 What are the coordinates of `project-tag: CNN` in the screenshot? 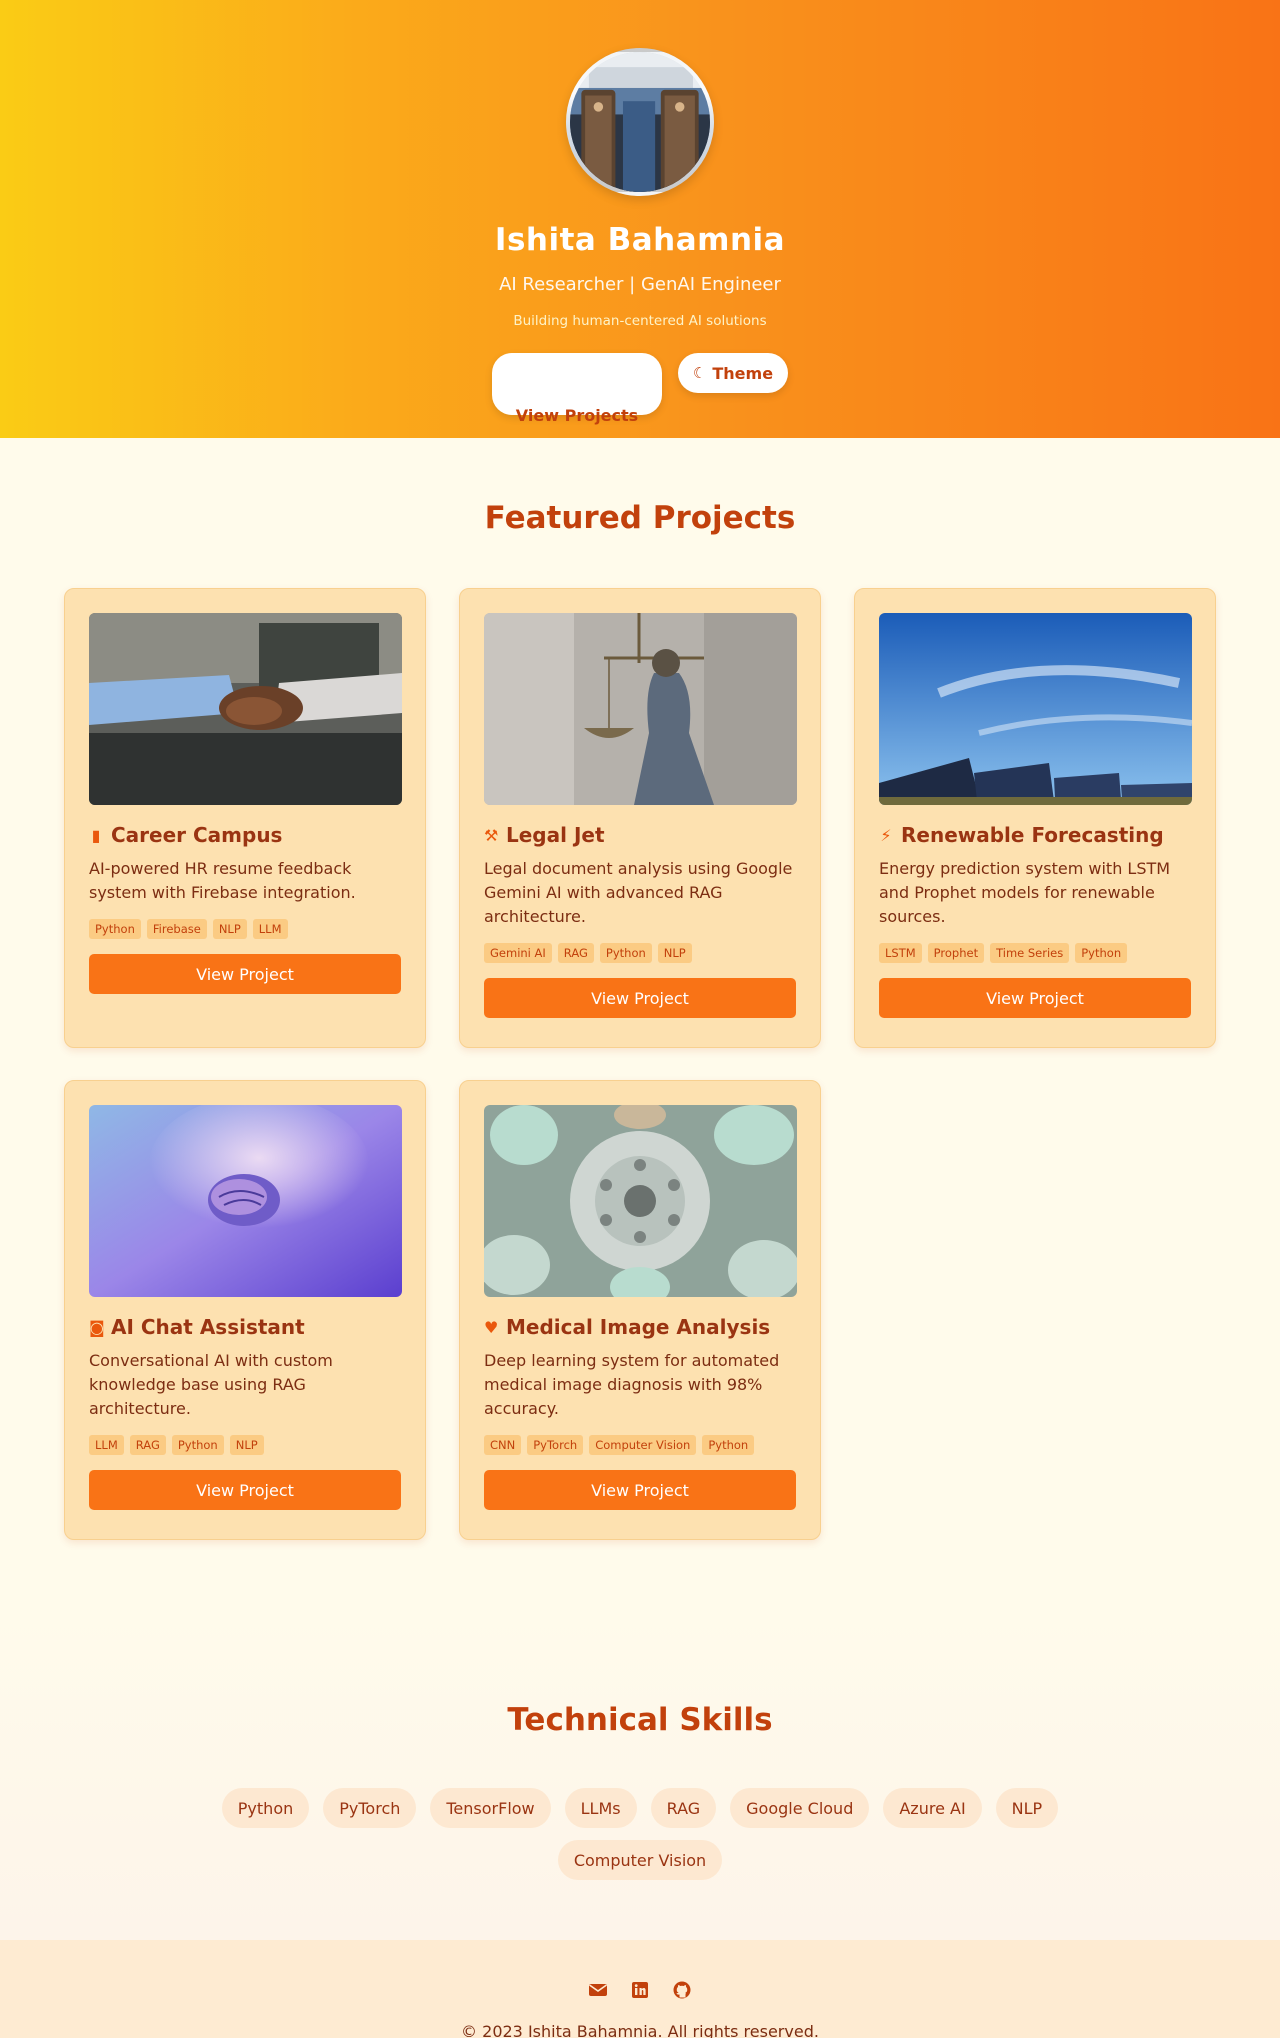 It's located at (503, 1445).